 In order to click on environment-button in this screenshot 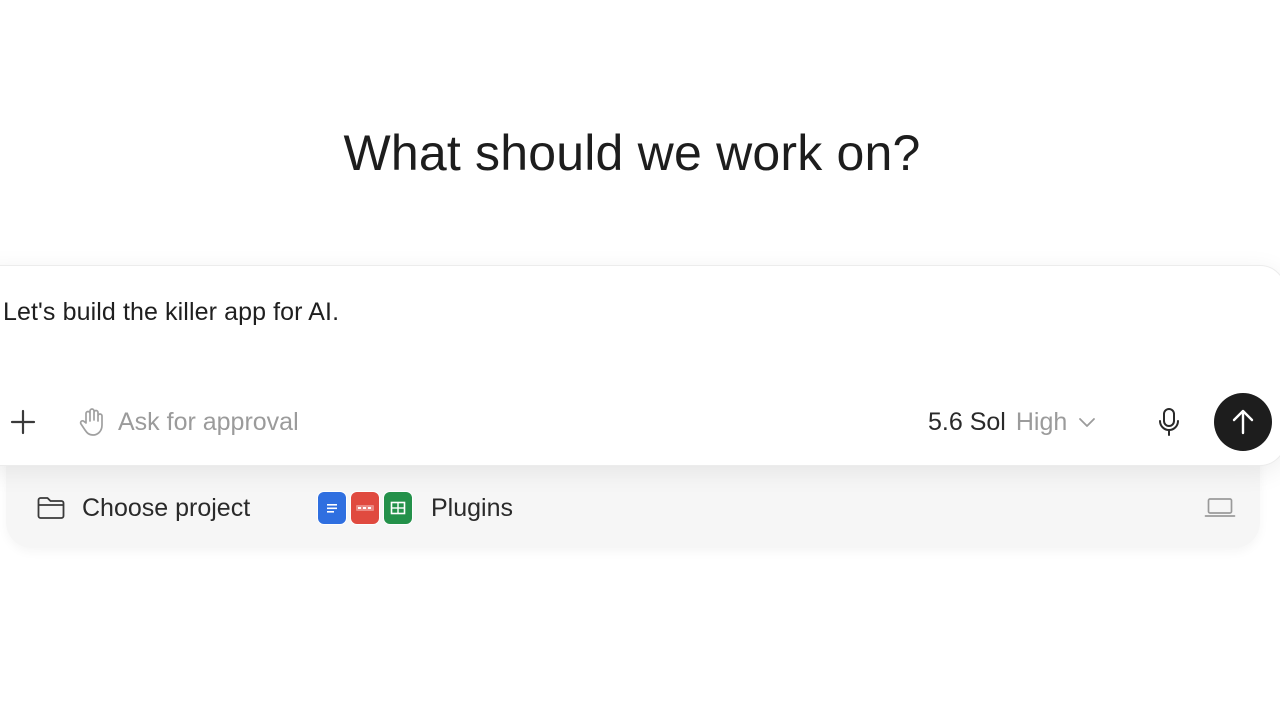, I will do `click(1220, 508)`.